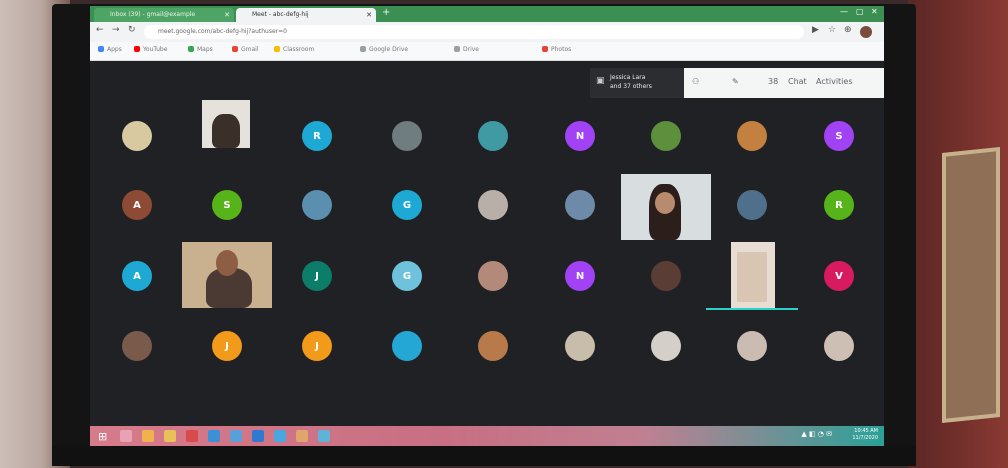 The height and width of the screenshot is (468, 1008). I want to click on forward-icon: →, so click(116, 30).